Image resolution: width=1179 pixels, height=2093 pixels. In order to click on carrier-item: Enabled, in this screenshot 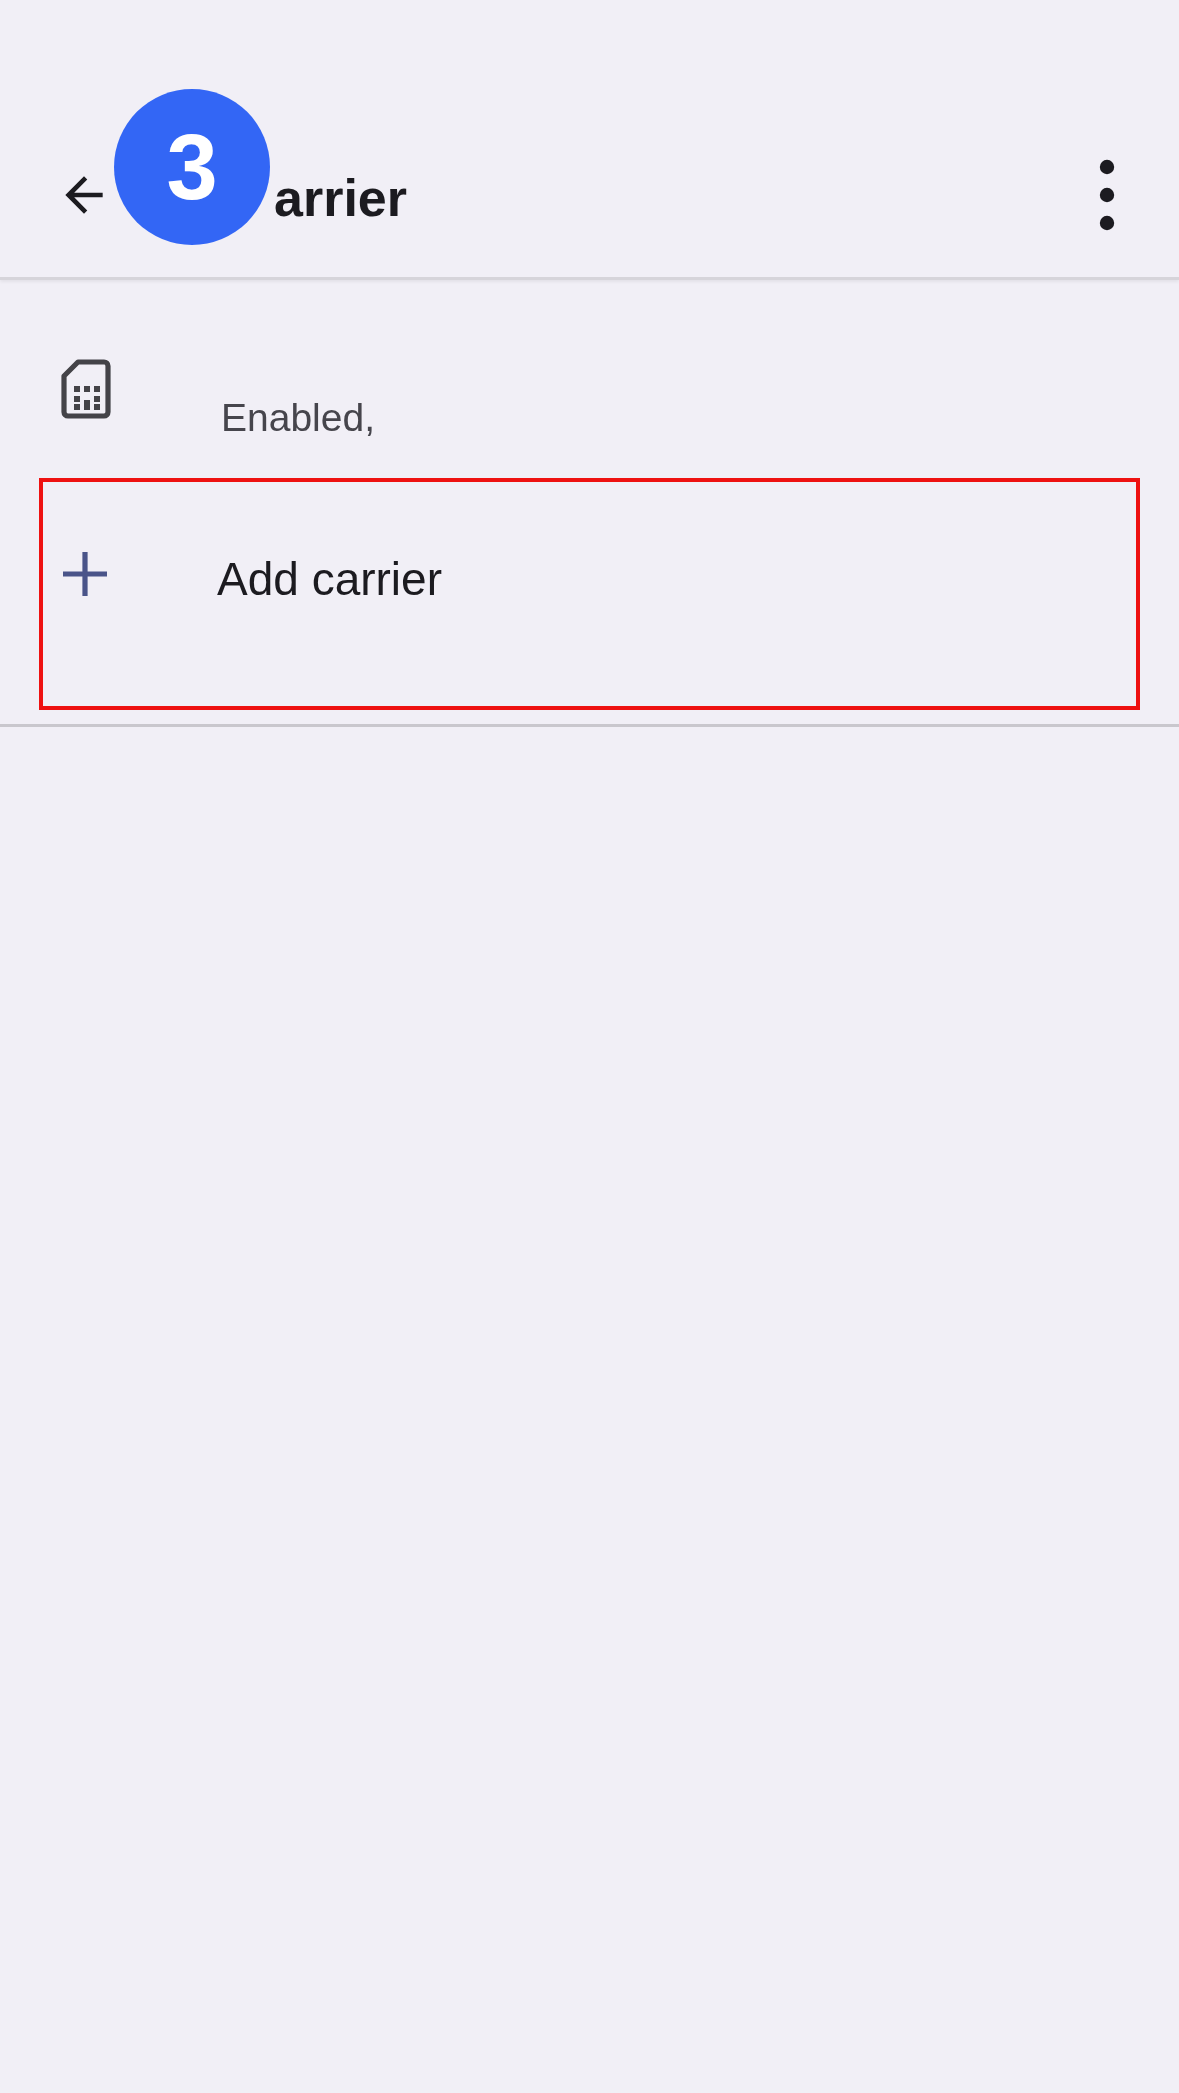, I will do `click(589, 379)`.